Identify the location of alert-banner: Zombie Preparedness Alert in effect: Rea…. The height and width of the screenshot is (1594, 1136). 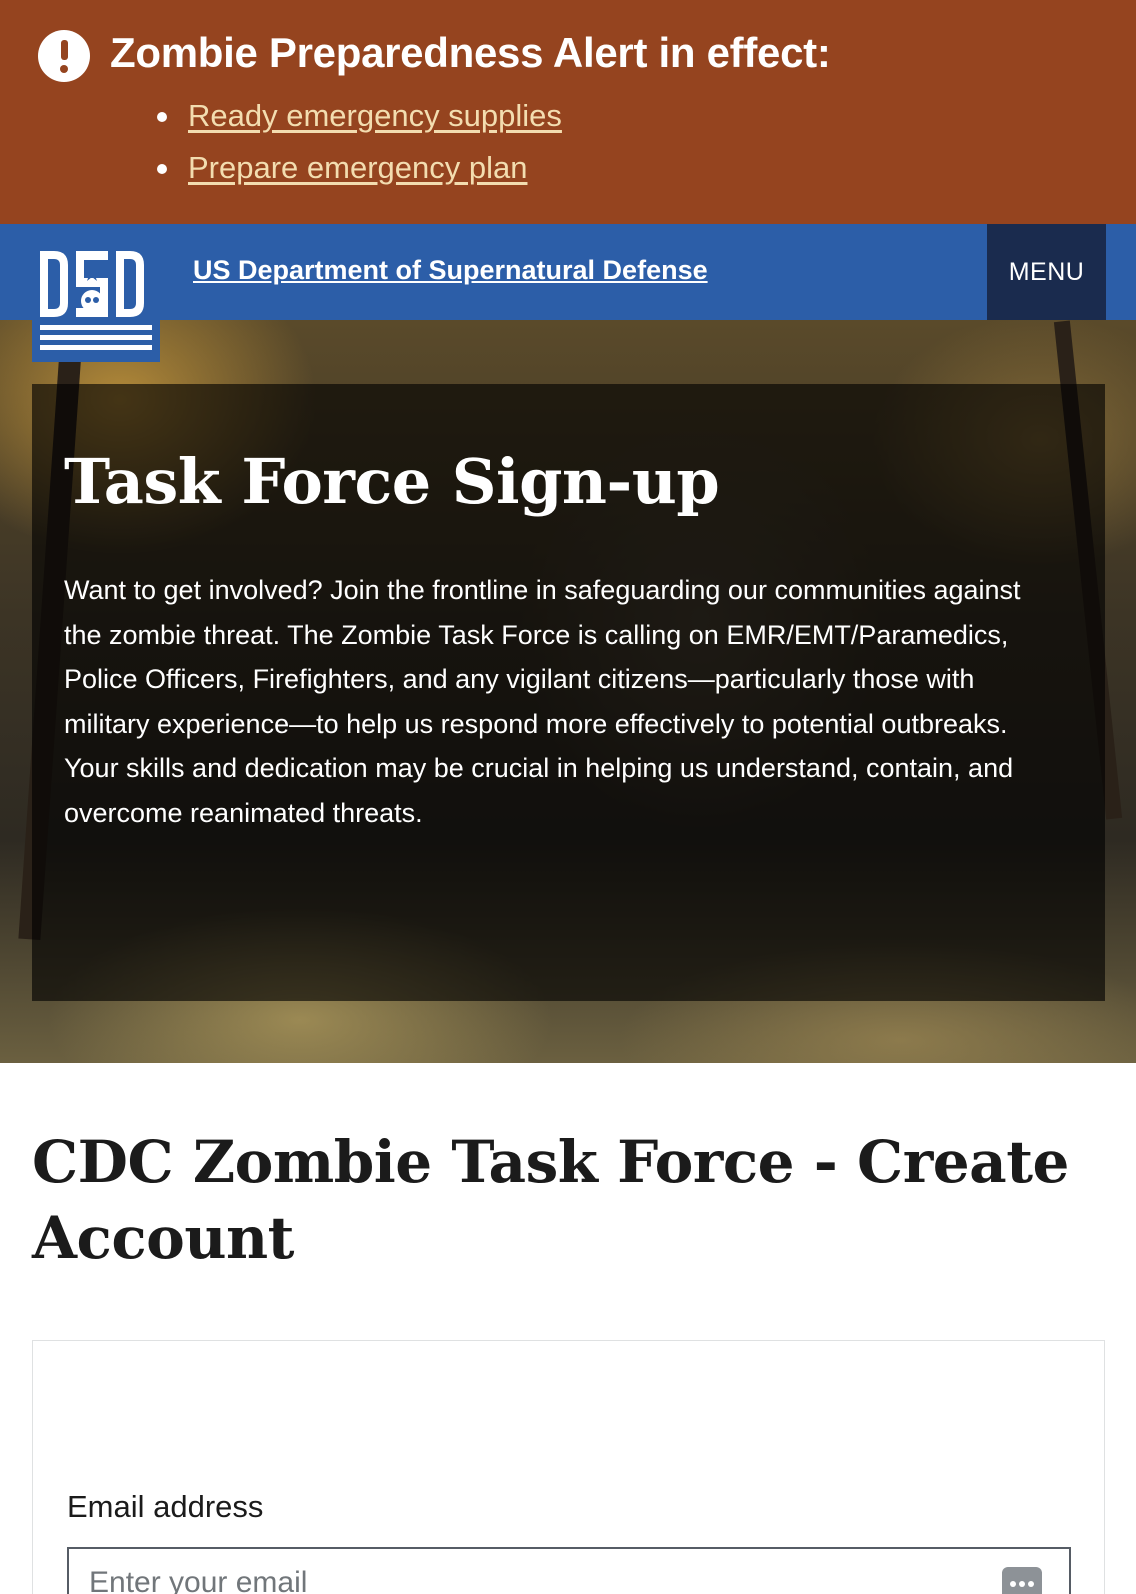
(568, 112).